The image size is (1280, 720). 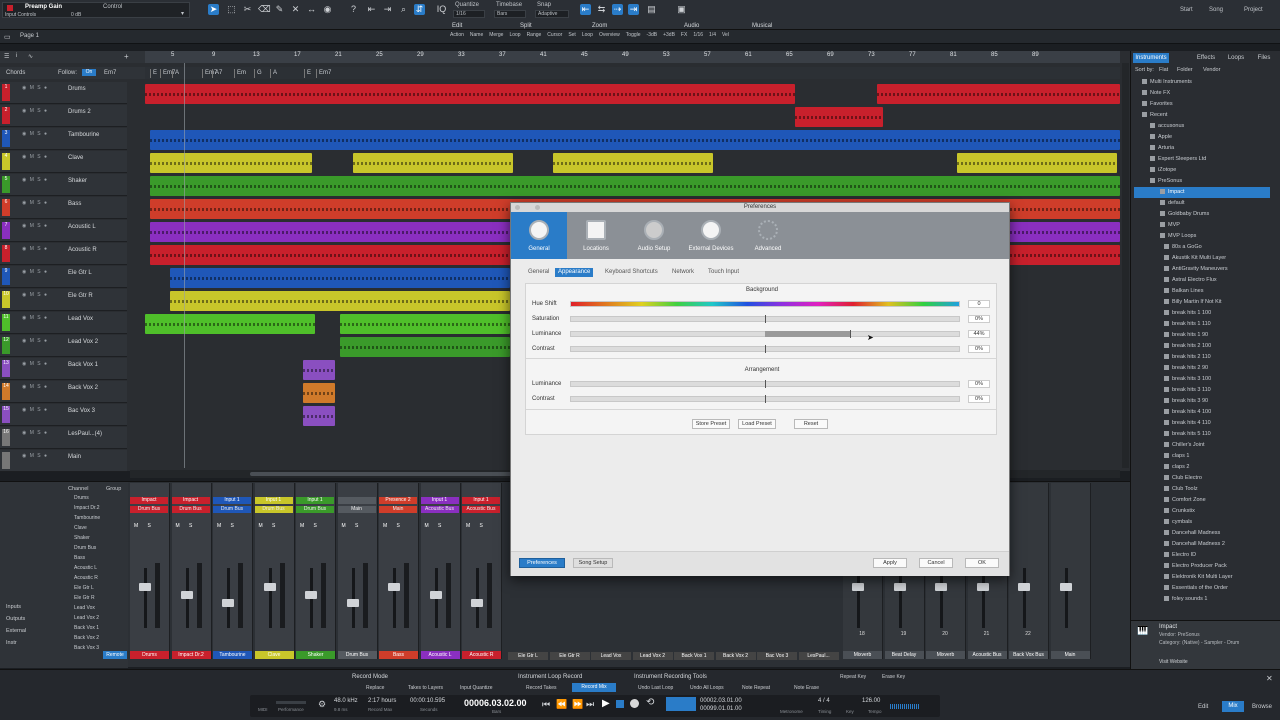 I want to click on quantize-select: 1/16, so click(x=469, y=14).